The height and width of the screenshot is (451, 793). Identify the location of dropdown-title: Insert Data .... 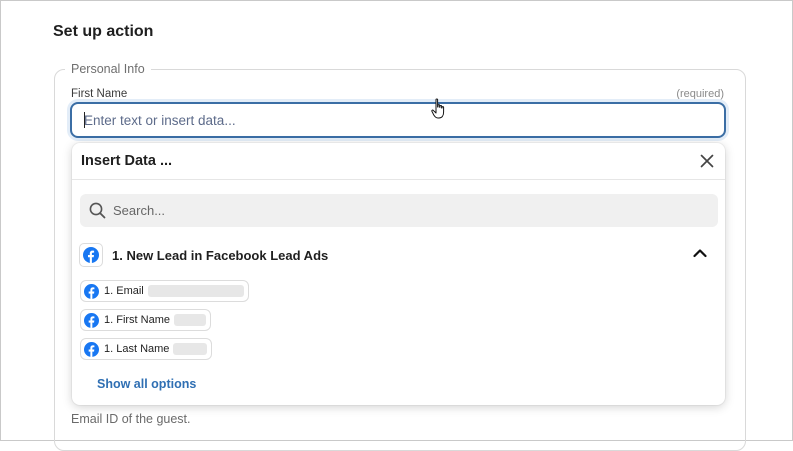
(127, 161).